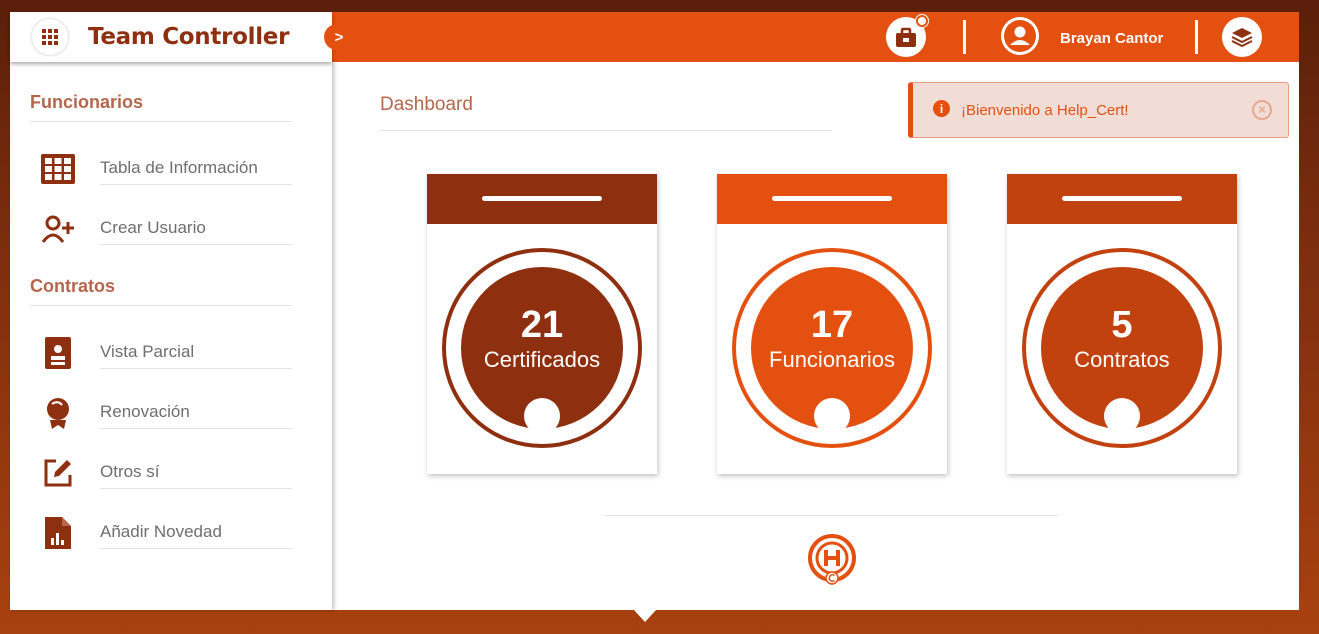  I want to click on sidebar-item-otros-si: Otros sí, so click(166, 472).